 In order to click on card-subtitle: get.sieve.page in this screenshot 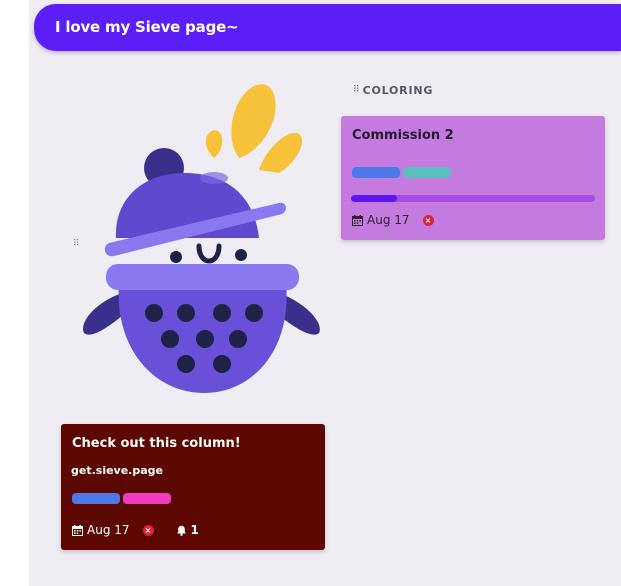, I will do `click(117, 470)`.